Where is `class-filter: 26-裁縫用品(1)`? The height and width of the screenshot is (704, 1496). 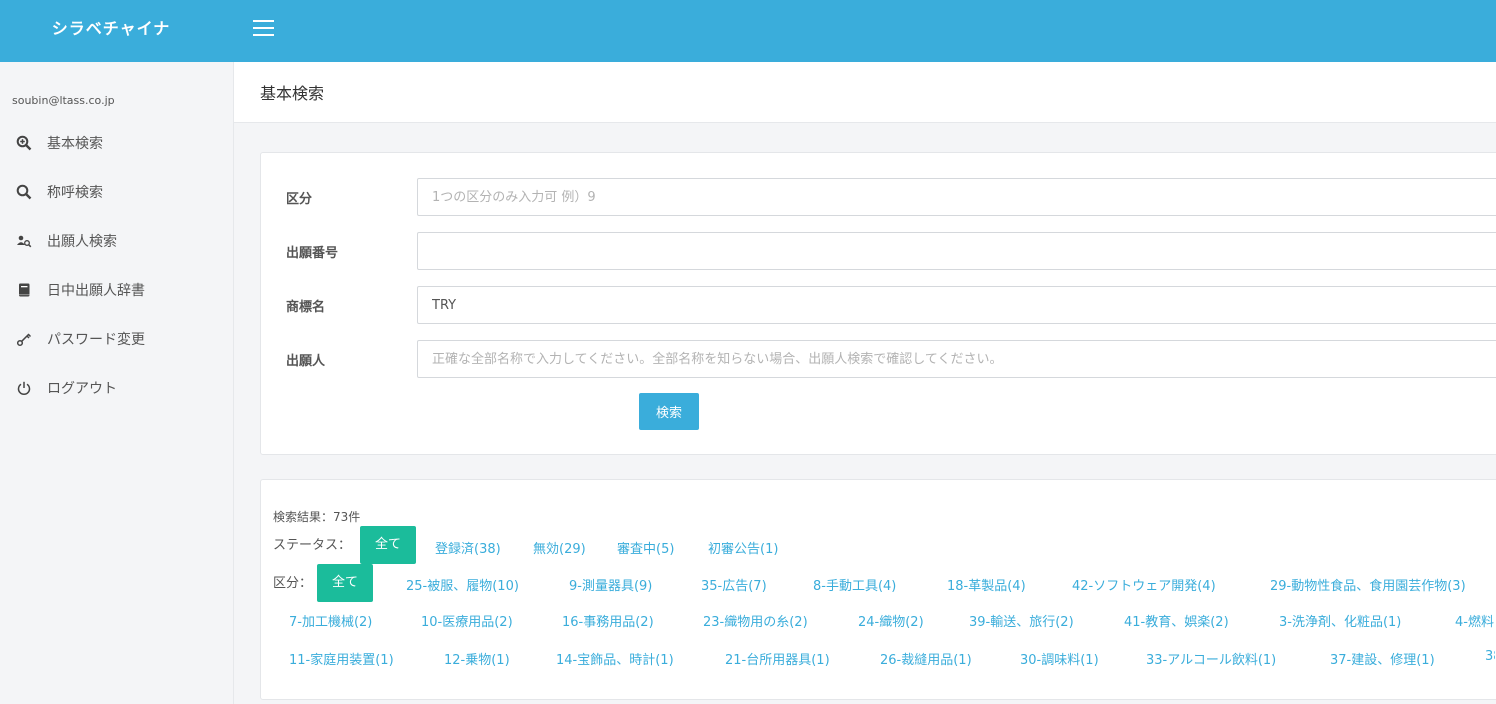
class-filter: 26-裁縫用品(1) is located at coordinates (926, 658).